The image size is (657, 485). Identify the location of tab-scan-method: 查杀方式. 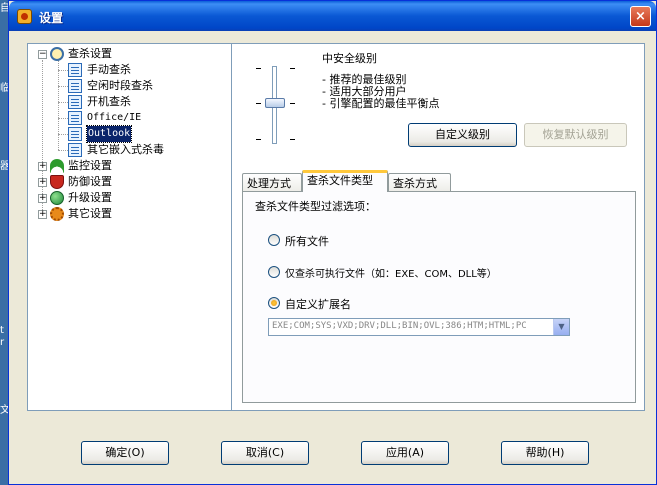
(419, 183).